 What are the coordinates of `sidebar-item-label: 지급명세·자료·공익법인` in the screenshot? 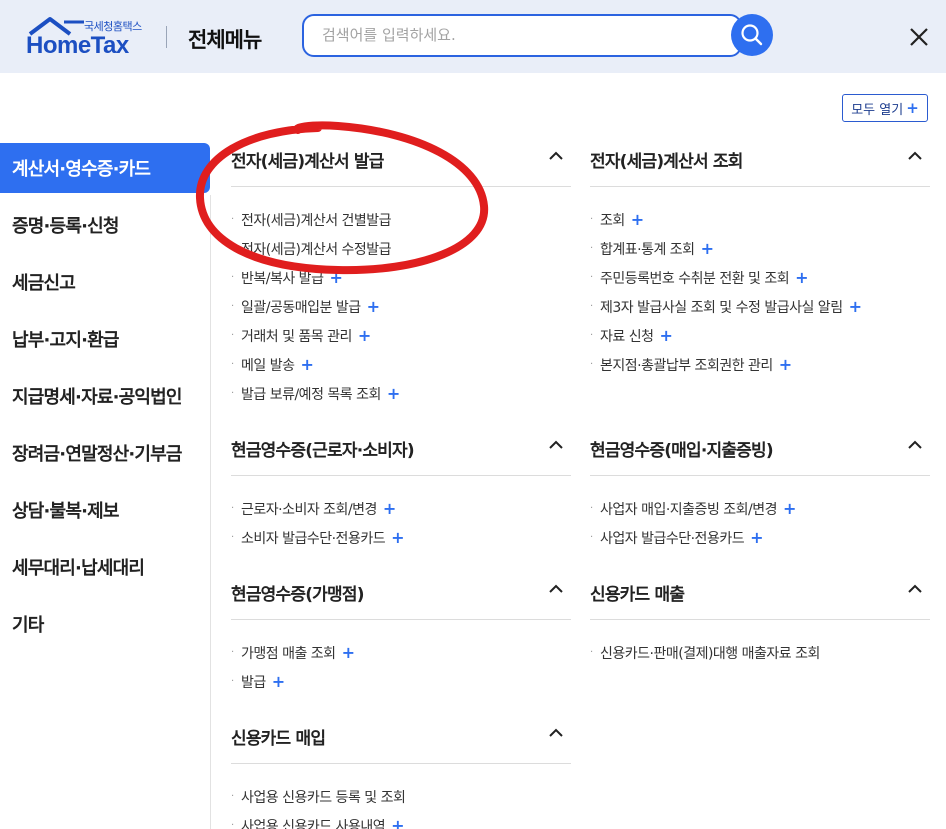 It's located at (97, 397).